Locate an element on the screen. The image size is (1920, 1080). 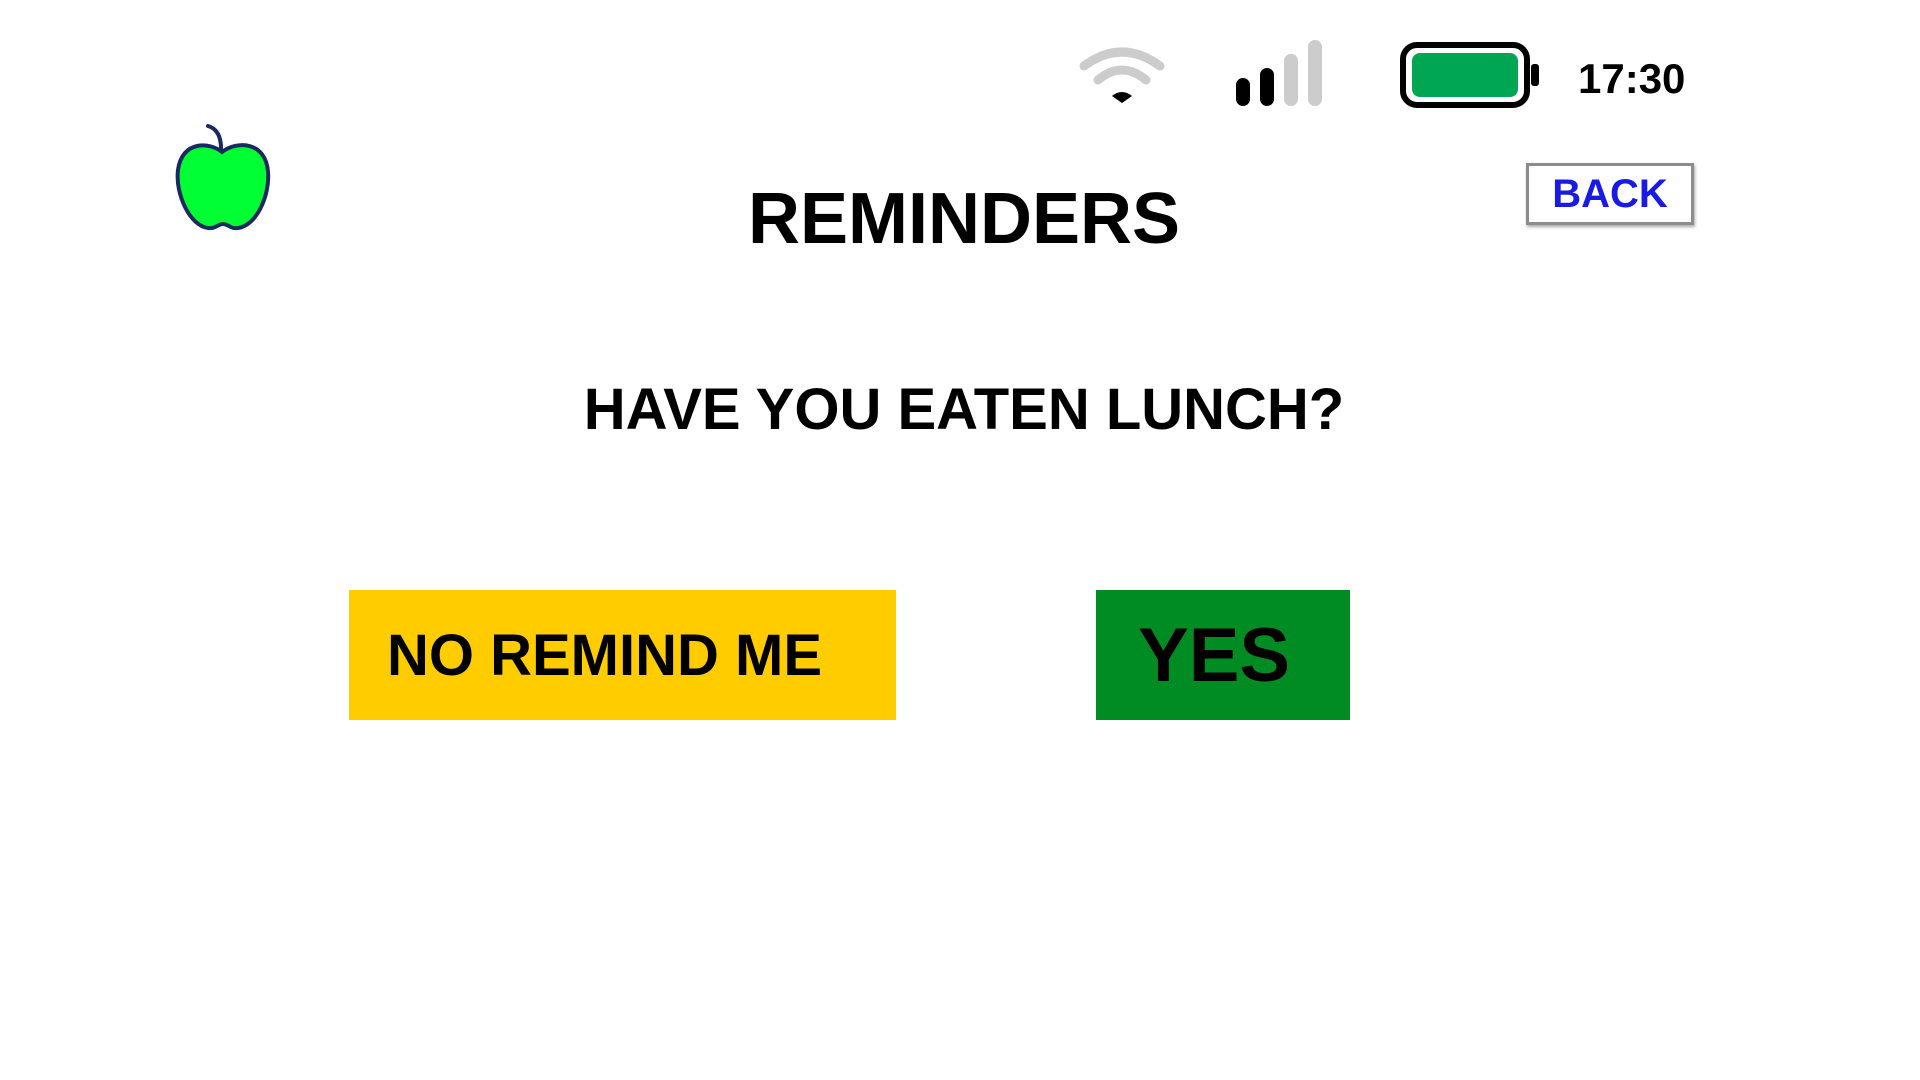
wifi-icon is located at coordinates (1122, 75).